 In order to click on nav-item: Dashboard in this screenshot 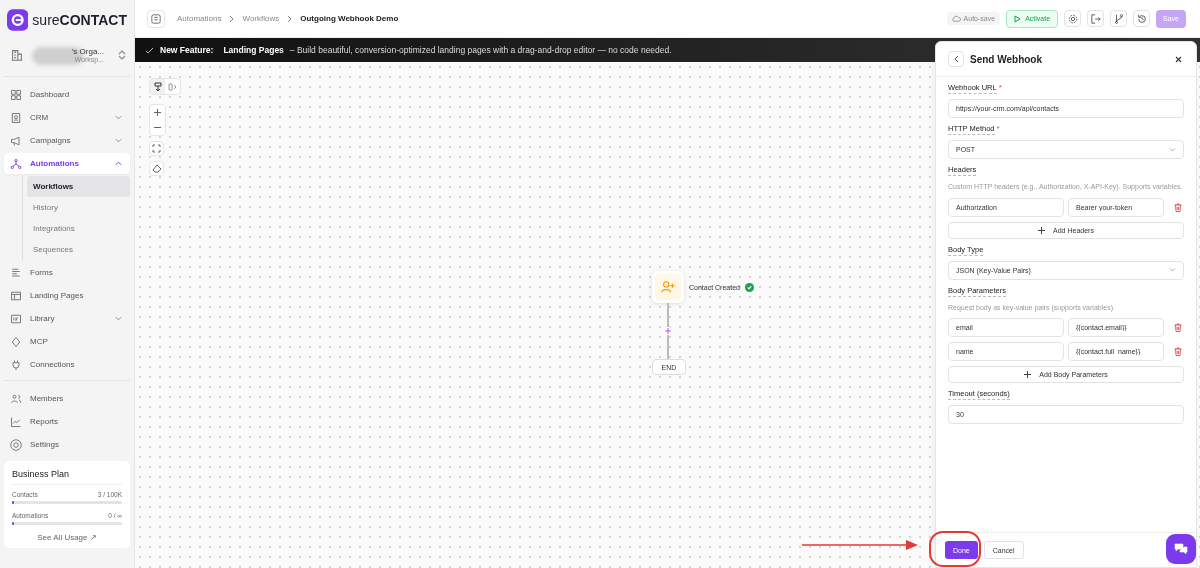, I will do `click(67, 94)`.